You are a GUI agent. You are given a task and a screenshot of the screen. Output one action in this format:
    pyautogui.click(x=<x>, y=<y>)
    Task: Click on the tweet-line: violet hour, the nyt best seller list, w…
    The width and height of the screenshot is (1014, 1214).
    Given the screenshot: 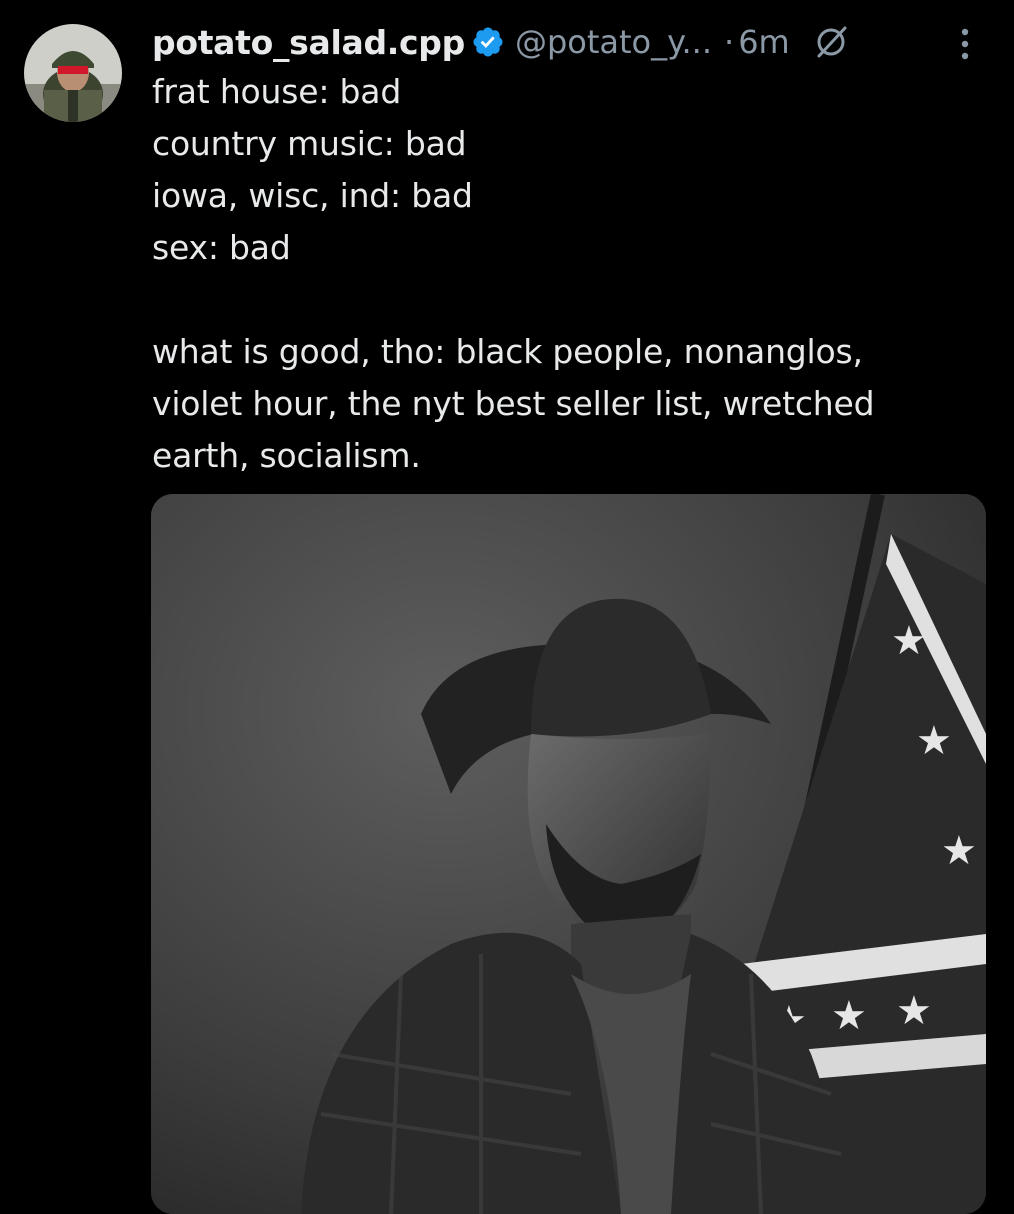 What is the action you would take?
    pyautogui.click(x=513, y=403)
    